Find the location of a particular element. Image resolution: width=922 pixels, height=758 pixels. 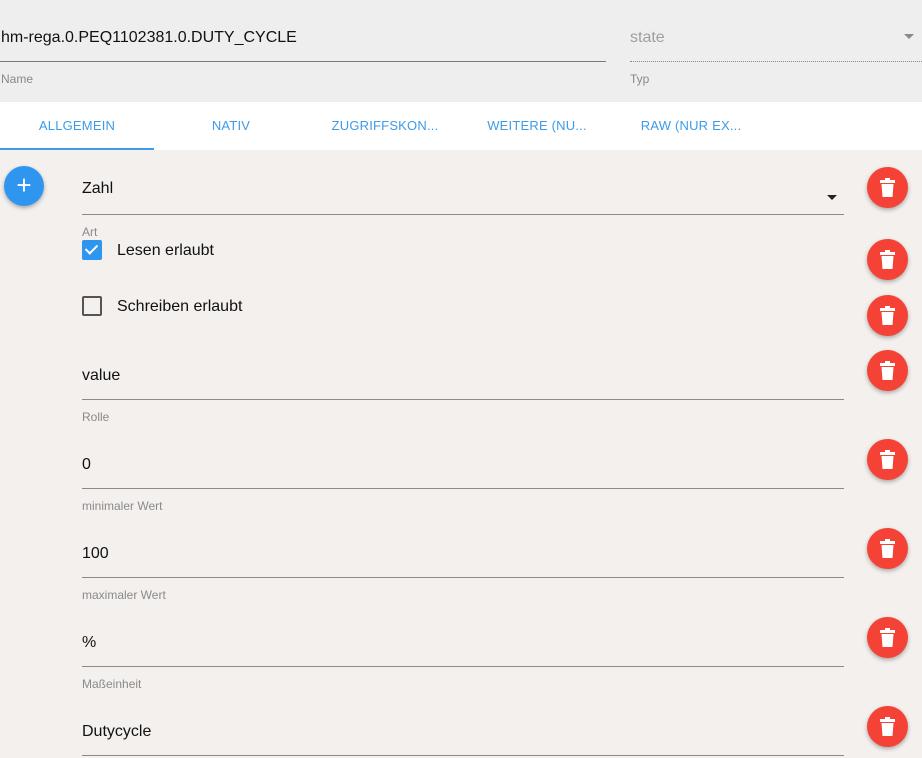

min-value-input: 0 is located at coordinates (86, 465).